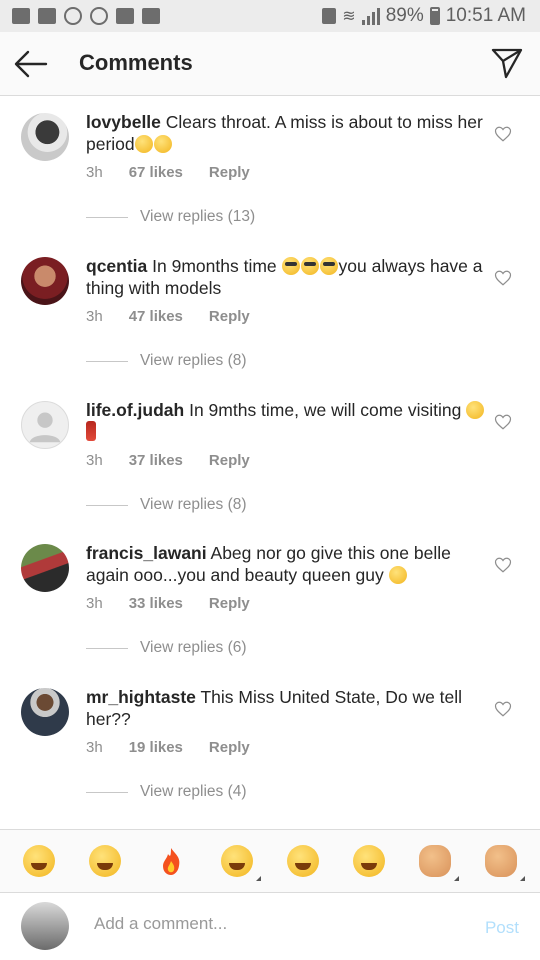 The width and height of the screenshot is (540, 960). I want to click on whatsapp-business-icon, so click(99, 16).